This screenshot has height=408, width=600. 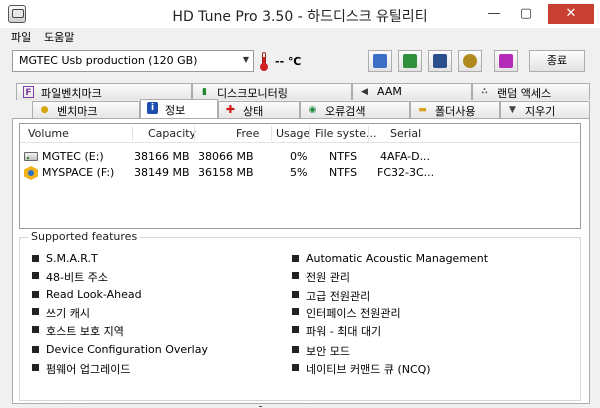 What do you see at coordinates (58, 405) in the screenshot?
I see `firmware-version-label: 펌웨어 버전` at bounding box center [58, 405].